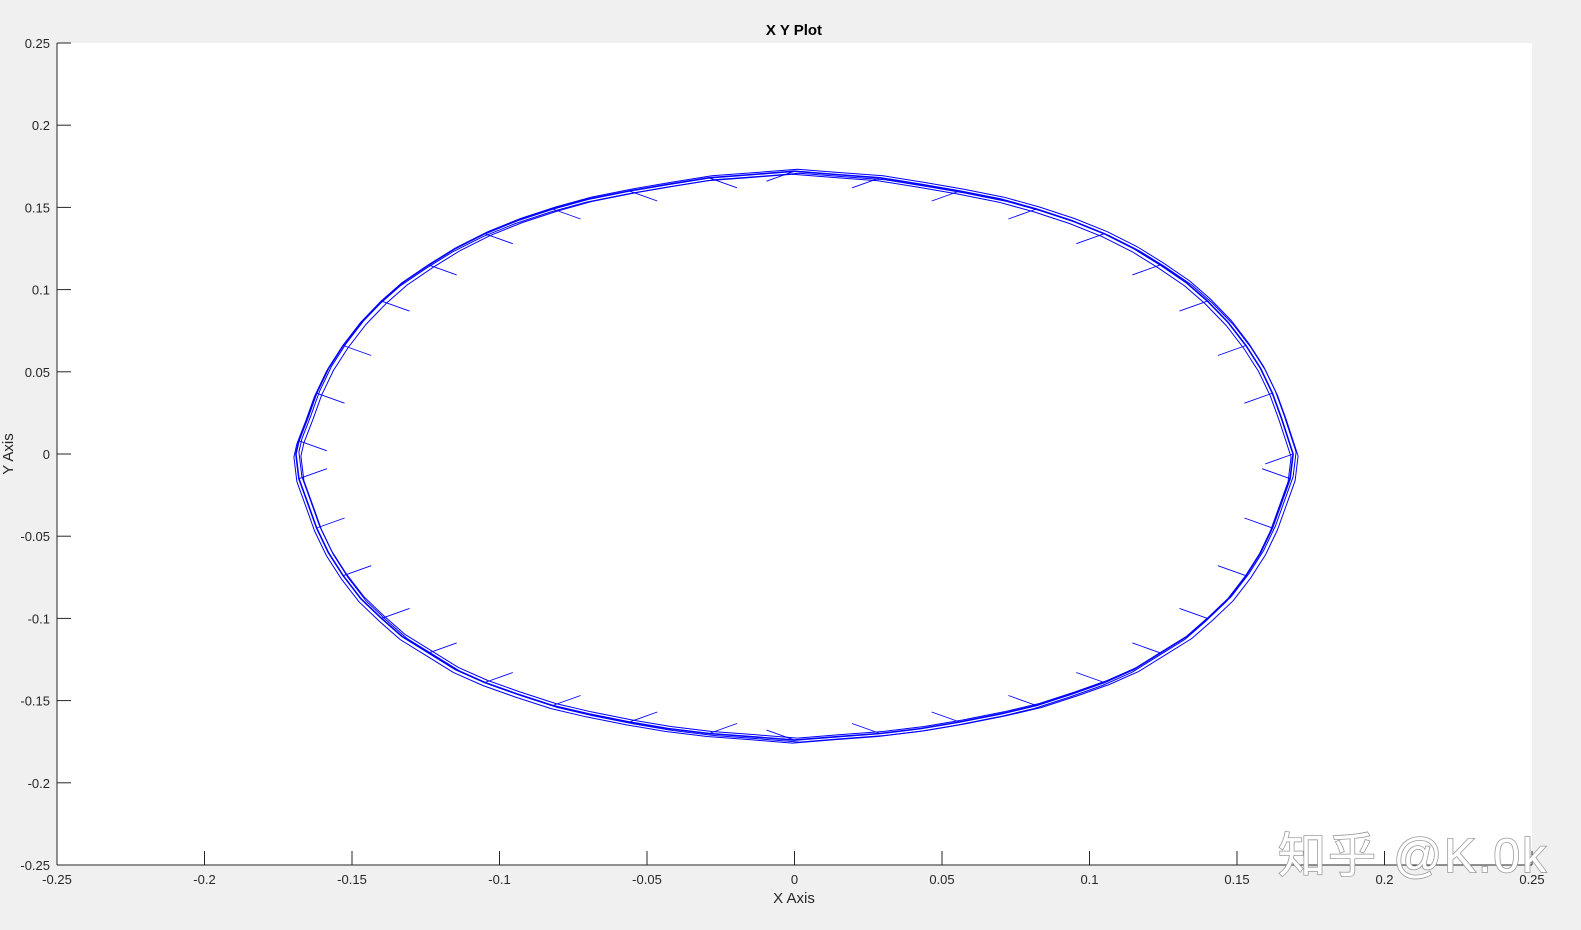  I want to click on plot-title: X Y Plot, so click(794, 30).